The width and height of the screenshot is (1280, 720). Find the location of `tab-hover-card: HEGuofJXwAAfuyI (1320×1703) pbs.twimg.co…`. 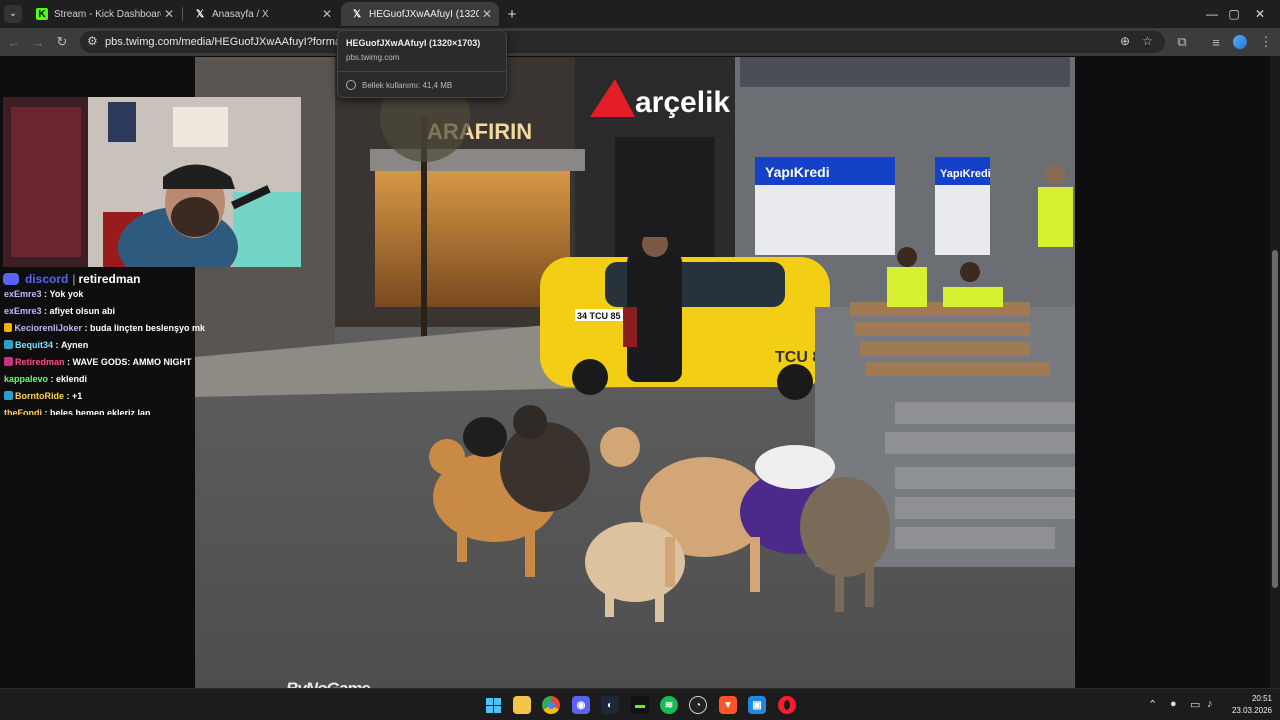

tab-hover-card: HEGuofJXwAAfuyI (1320×1703) pbs.twimg.co… is located at coordinates (422, 64).